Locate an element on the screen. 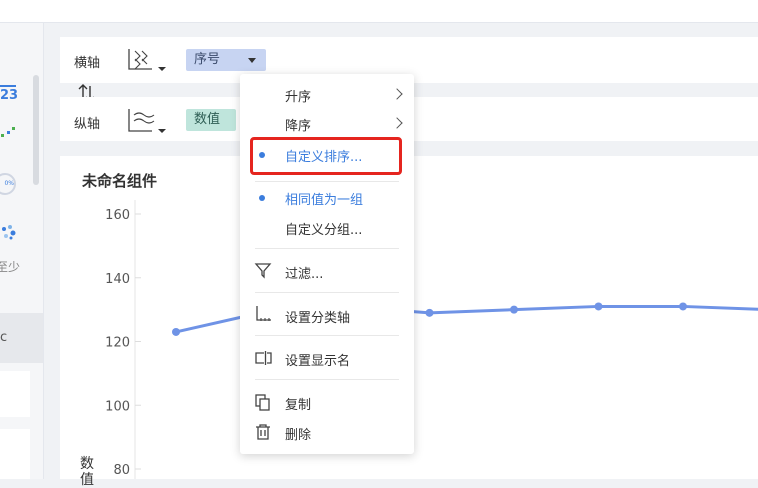 The height and width of the screenshot is (488, 758). menu-item-delete: 删除 is located at coordinates (298, 433).